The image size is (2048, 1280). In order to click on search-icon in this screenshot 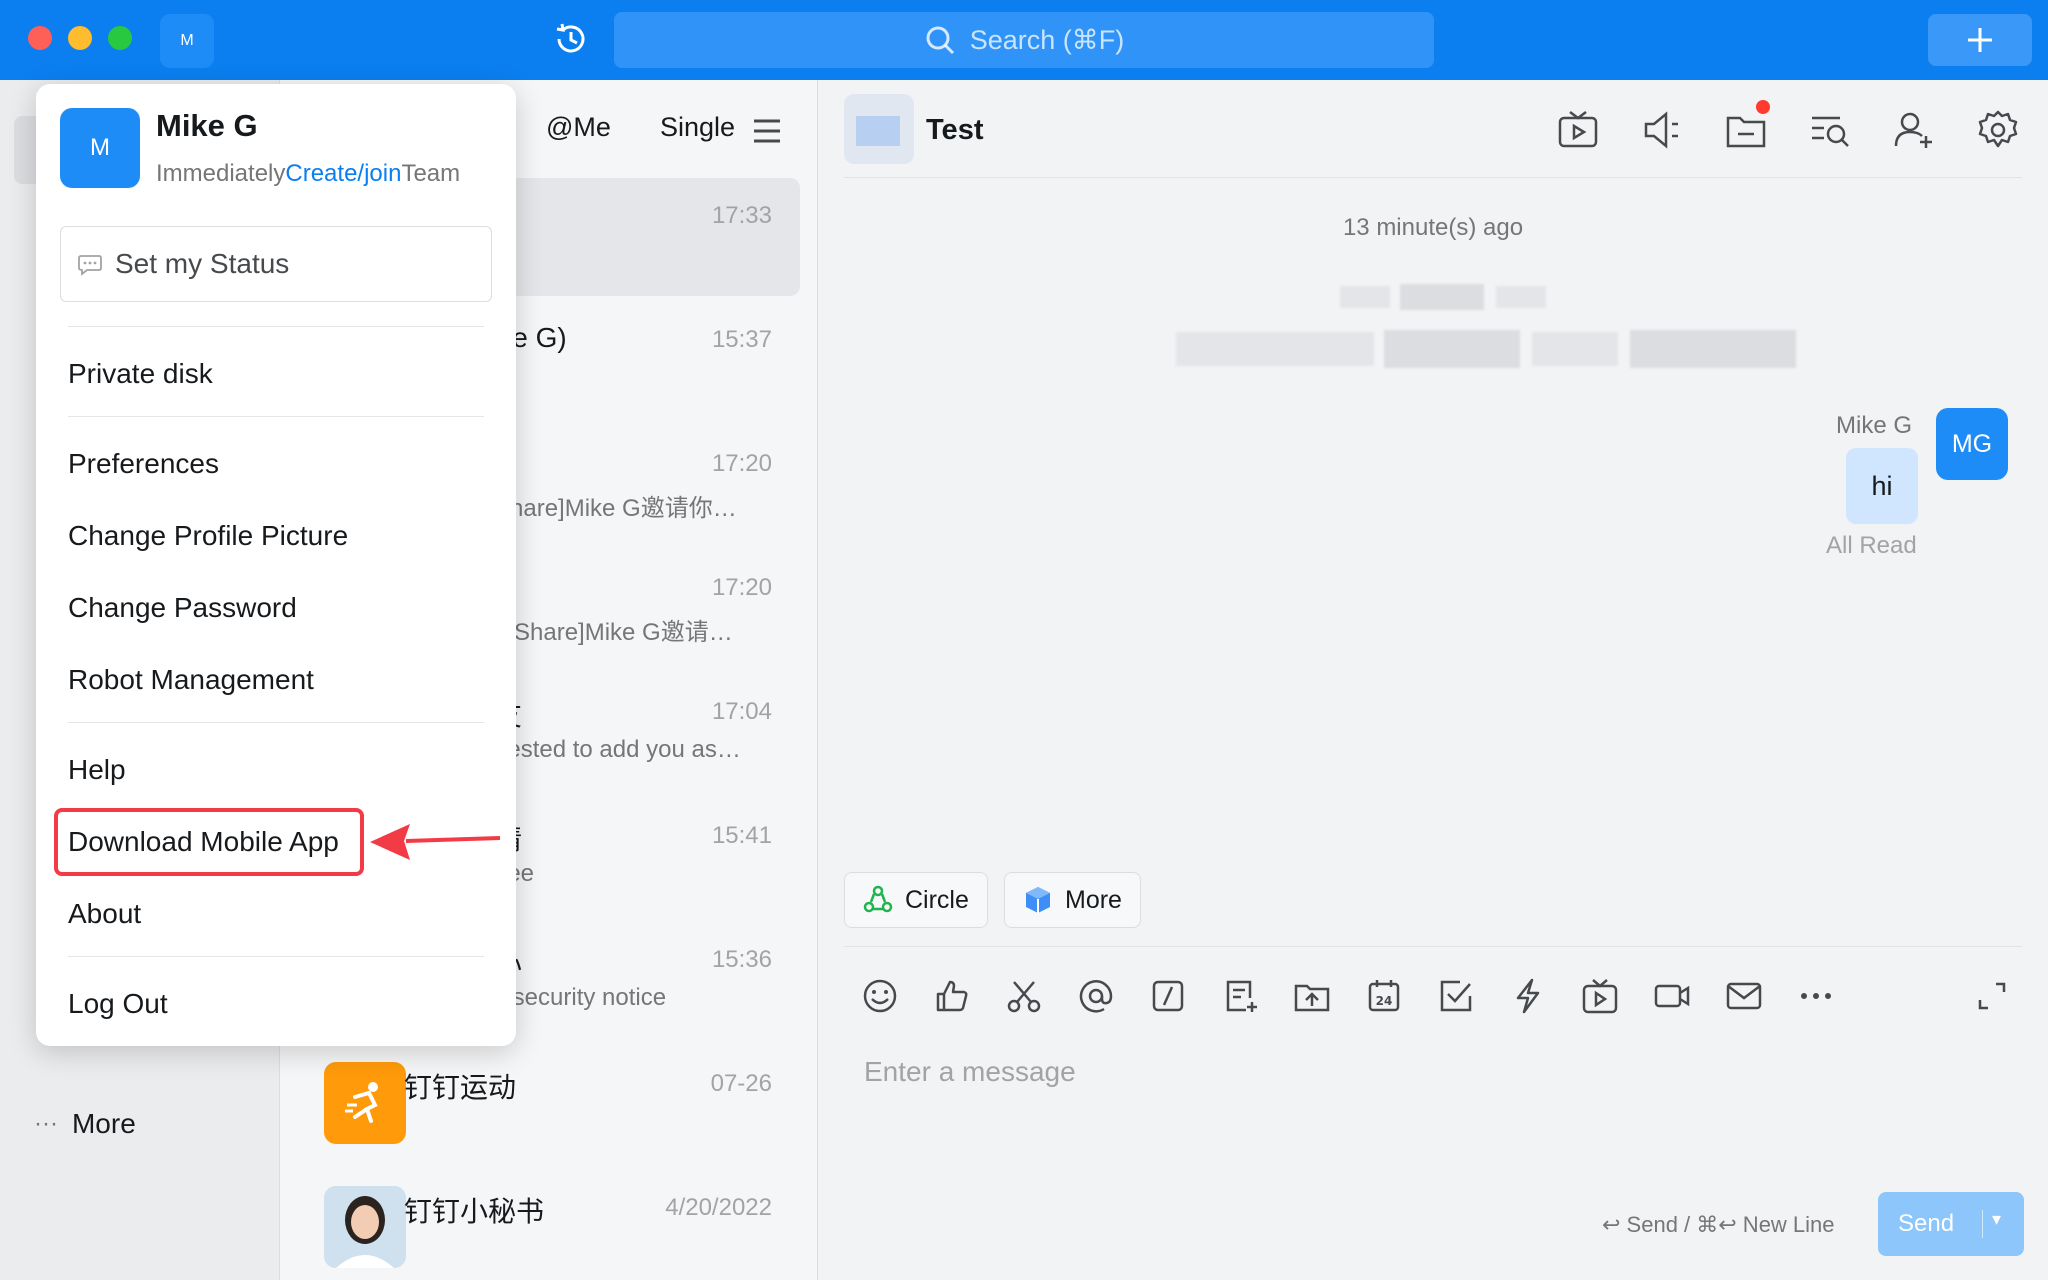, I will do `click(940, 40)`.